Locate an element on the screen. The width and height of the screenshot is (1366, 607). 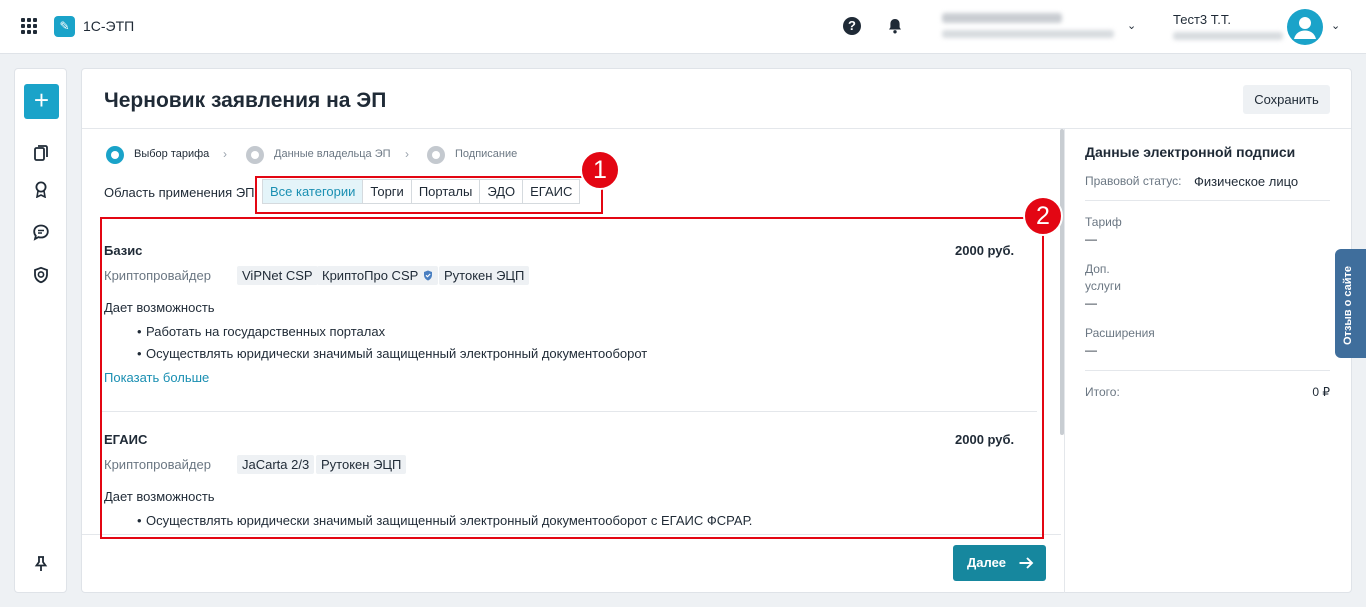
tariff-value: — is located at coordinates (1091, 239).